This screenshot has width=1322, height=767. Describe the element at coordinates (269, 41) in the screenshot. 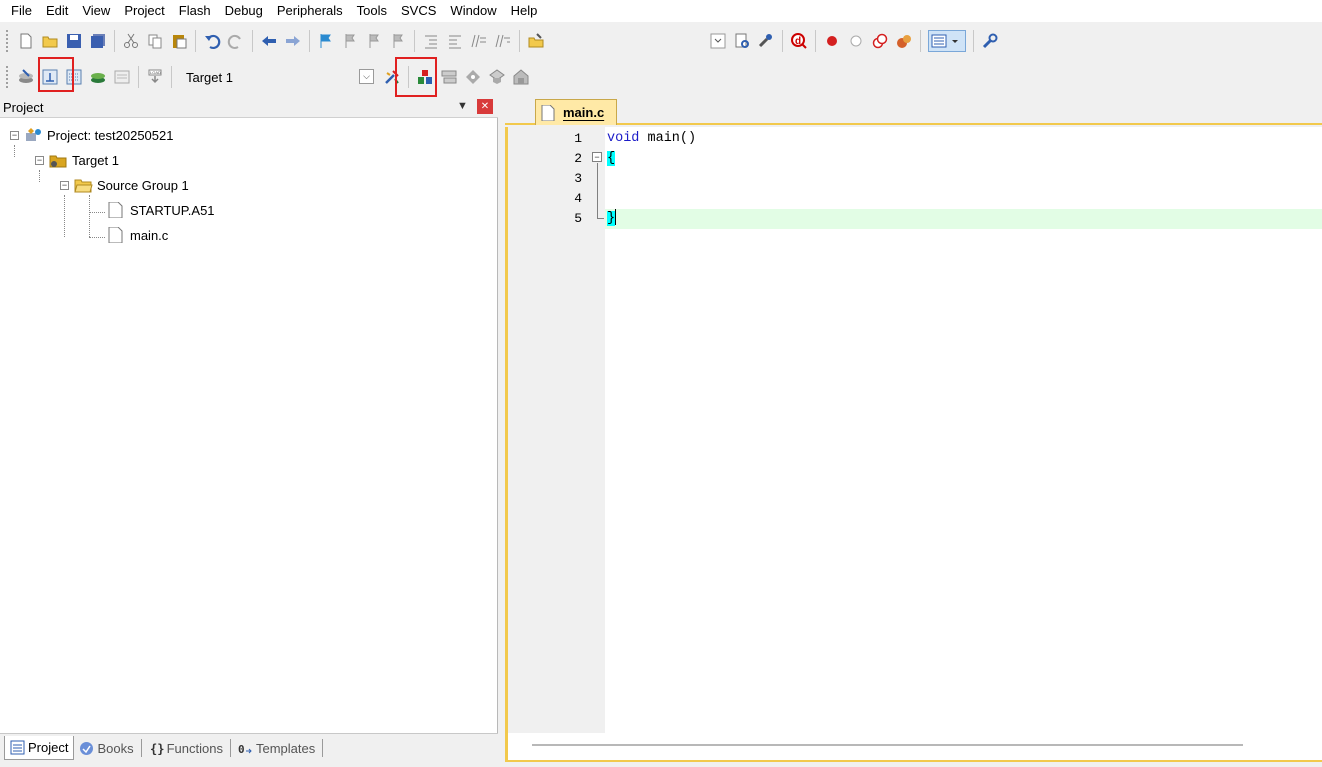

I see `navigate-back-icon` at that location.